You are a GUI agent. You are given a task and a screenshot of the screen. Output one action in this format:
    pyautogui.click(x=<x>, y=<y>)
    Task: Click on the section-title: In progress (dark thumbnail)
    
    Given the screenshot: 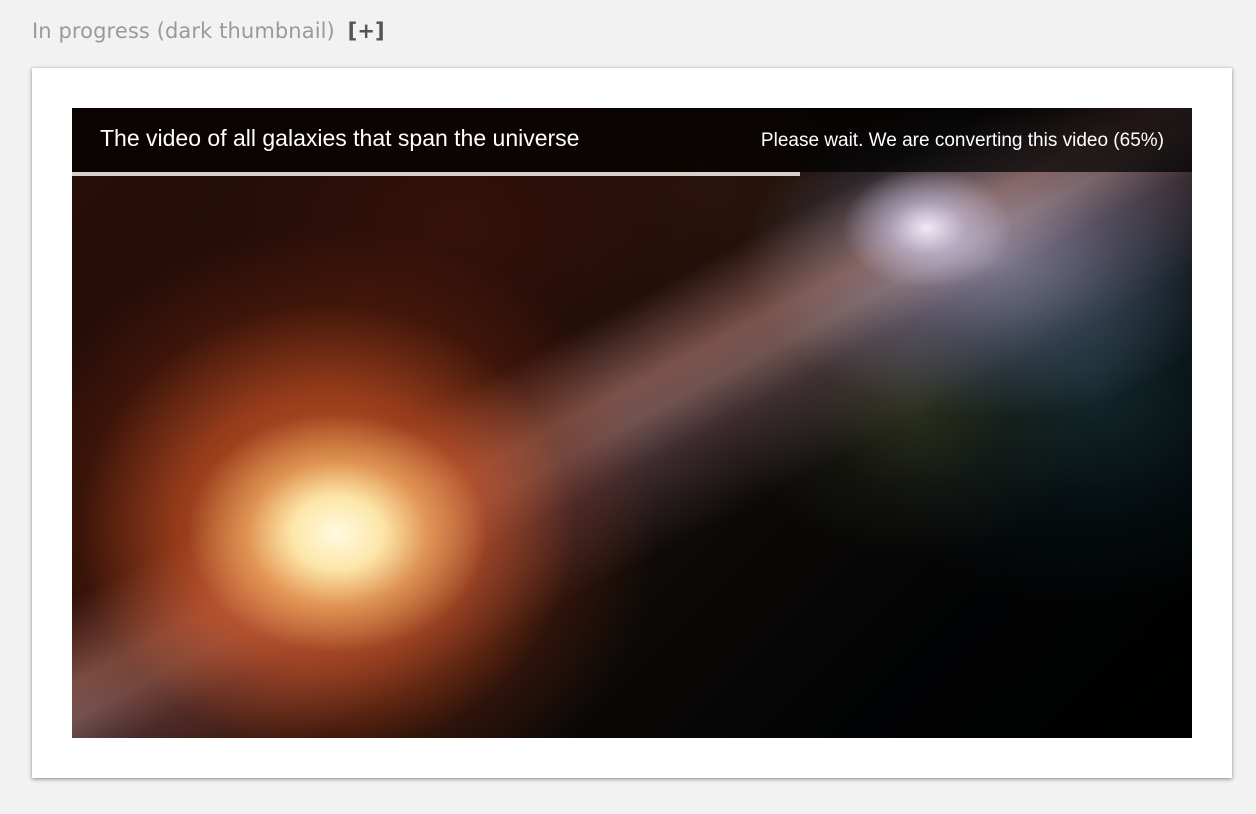 What is the action you would take?
    pyautogui.click(x=183, y=31)
    